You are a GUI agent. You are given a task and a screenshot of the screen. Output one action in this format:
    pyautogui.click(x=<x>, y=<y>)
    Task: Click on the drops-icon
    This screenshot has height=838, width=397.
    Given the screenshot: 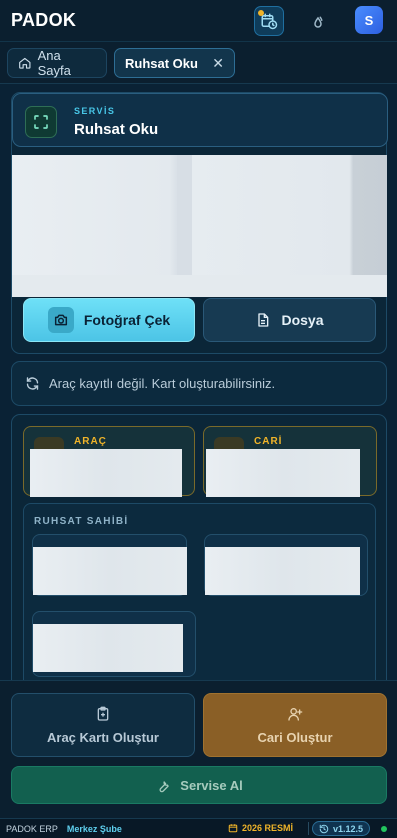 What is the action you would take?
    pyautogui.click(x=318, y=22)
    